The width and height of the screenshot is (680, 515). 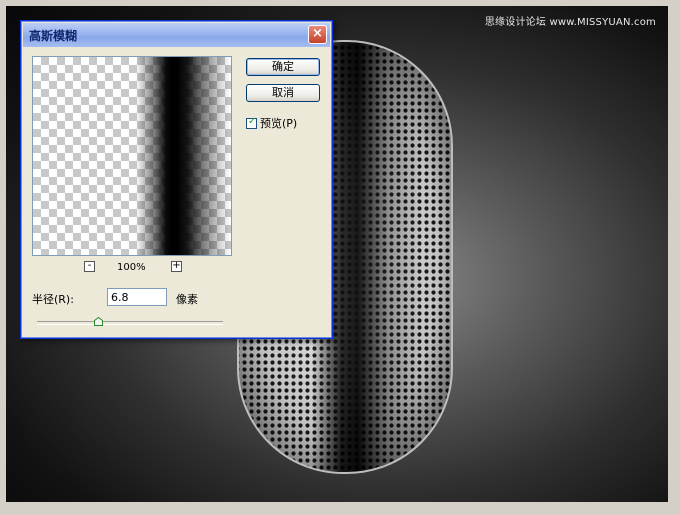 I want to click on dialog-titlebar: 高斯模糊 ×, so click(x=176, y=35).